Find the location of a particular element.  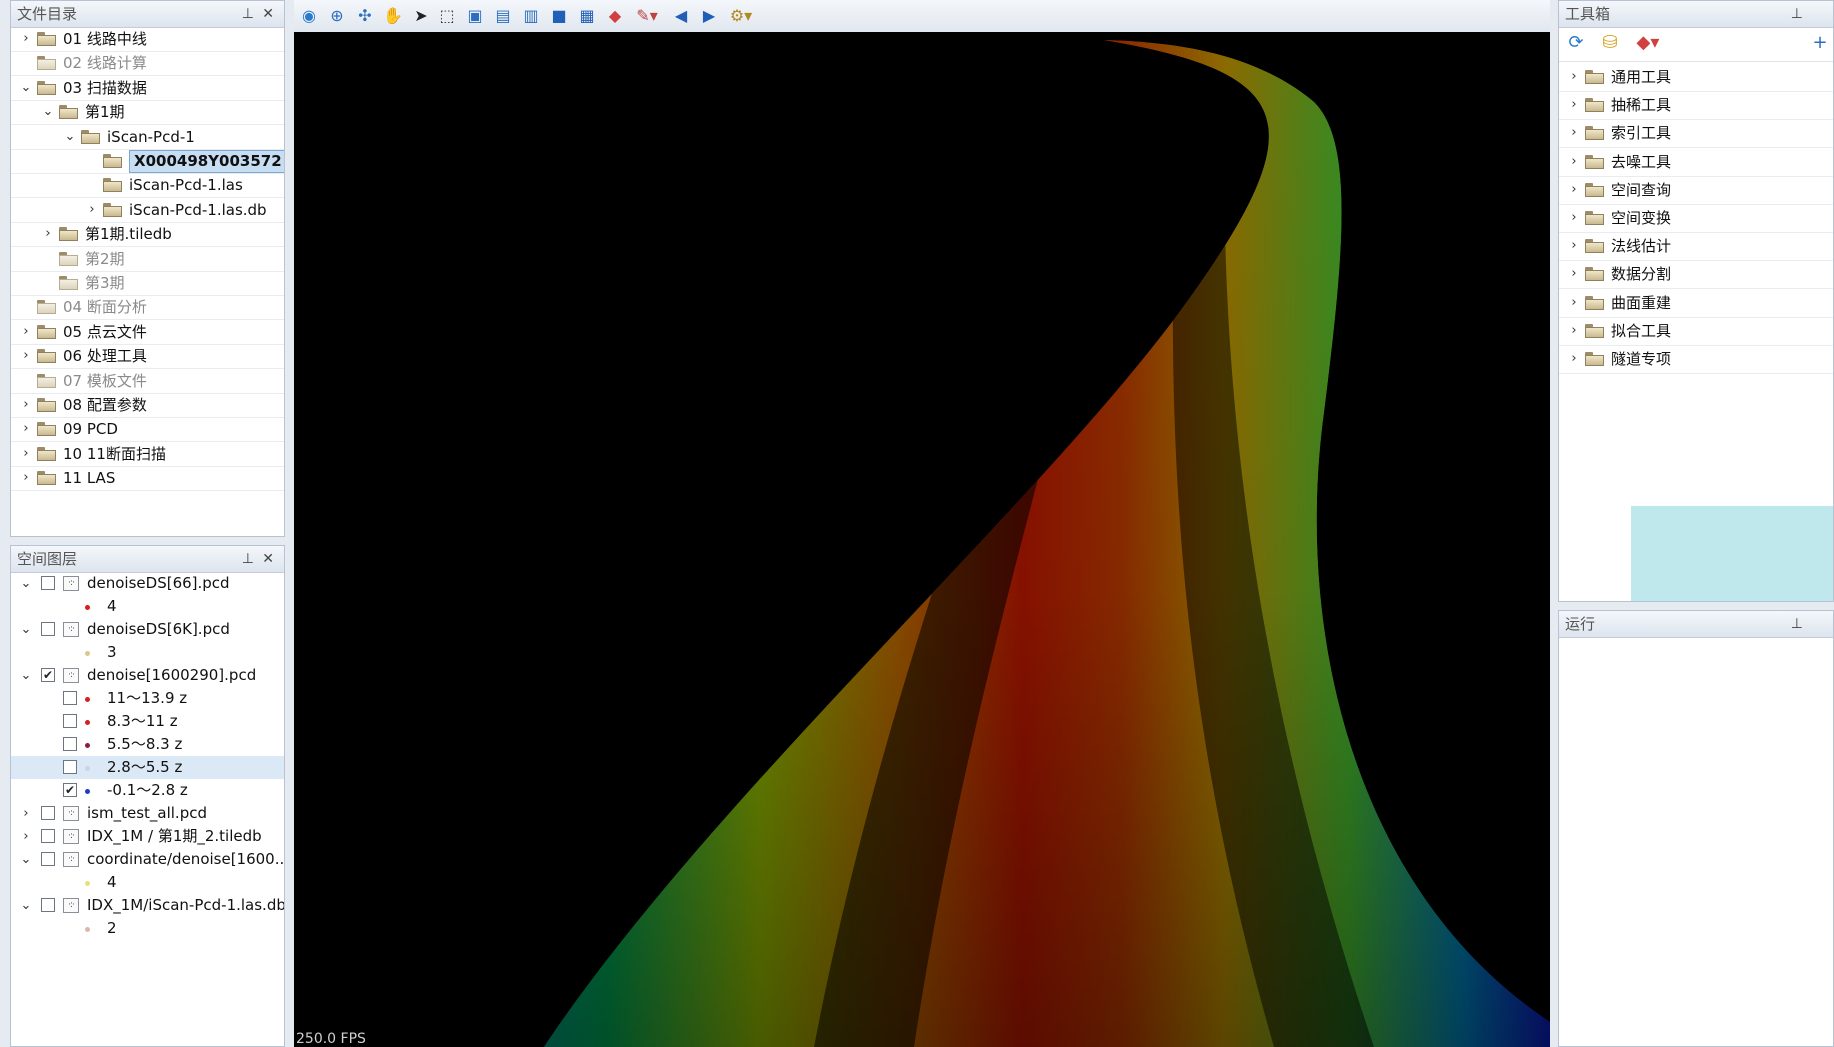

select-rect-icon: ⬚ is located at coordinates (447, 16).